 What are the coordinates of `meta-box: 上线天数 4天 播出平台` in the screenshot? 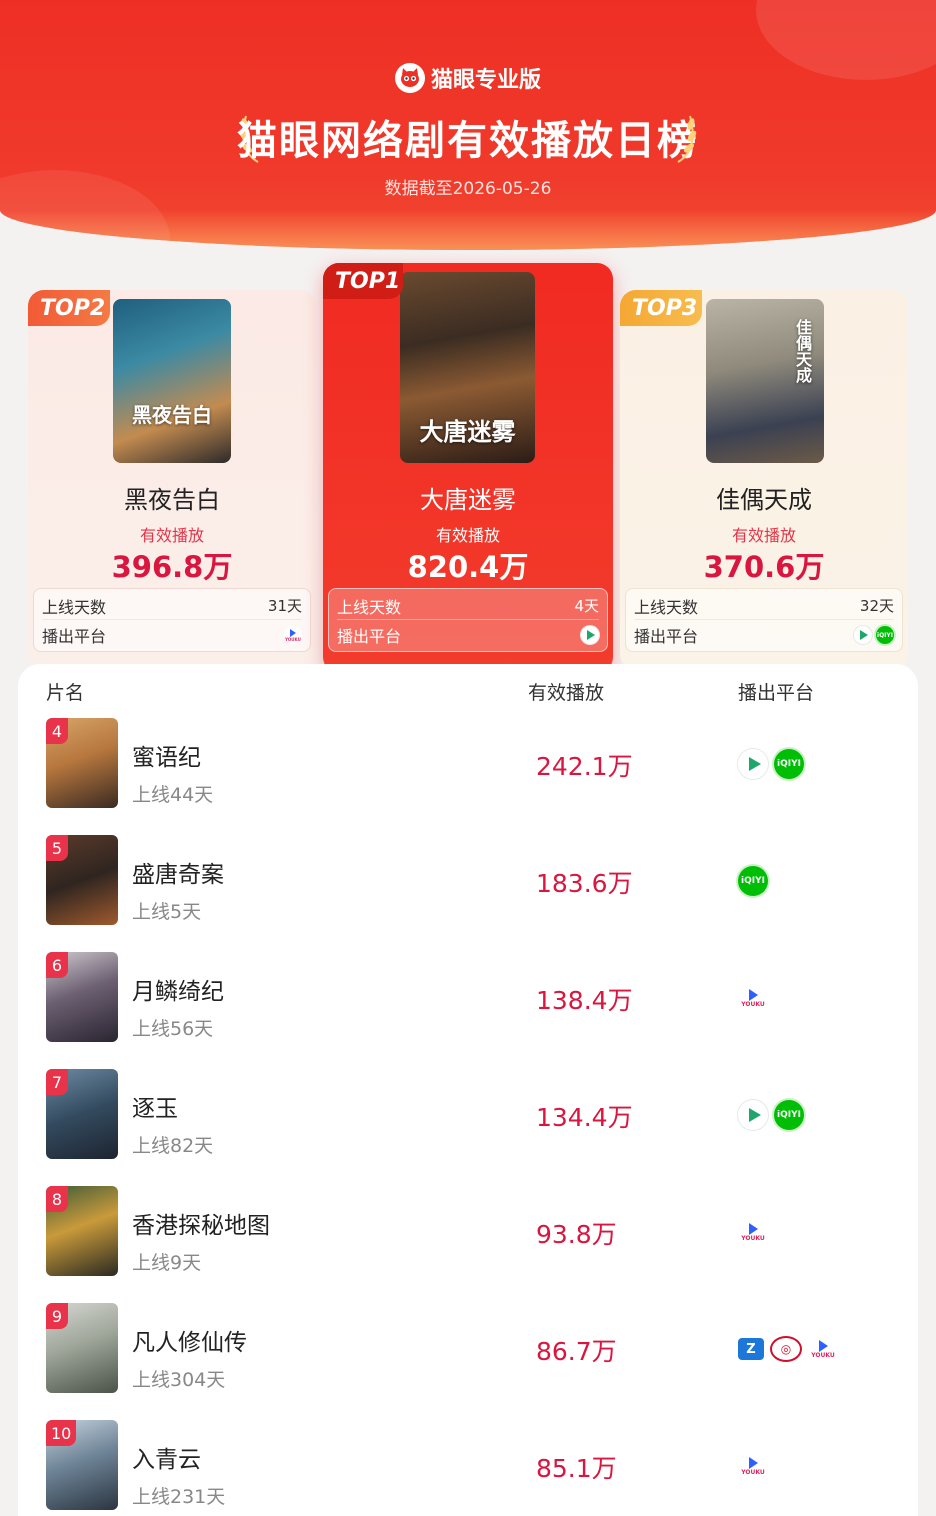 It's located at (468, 620).